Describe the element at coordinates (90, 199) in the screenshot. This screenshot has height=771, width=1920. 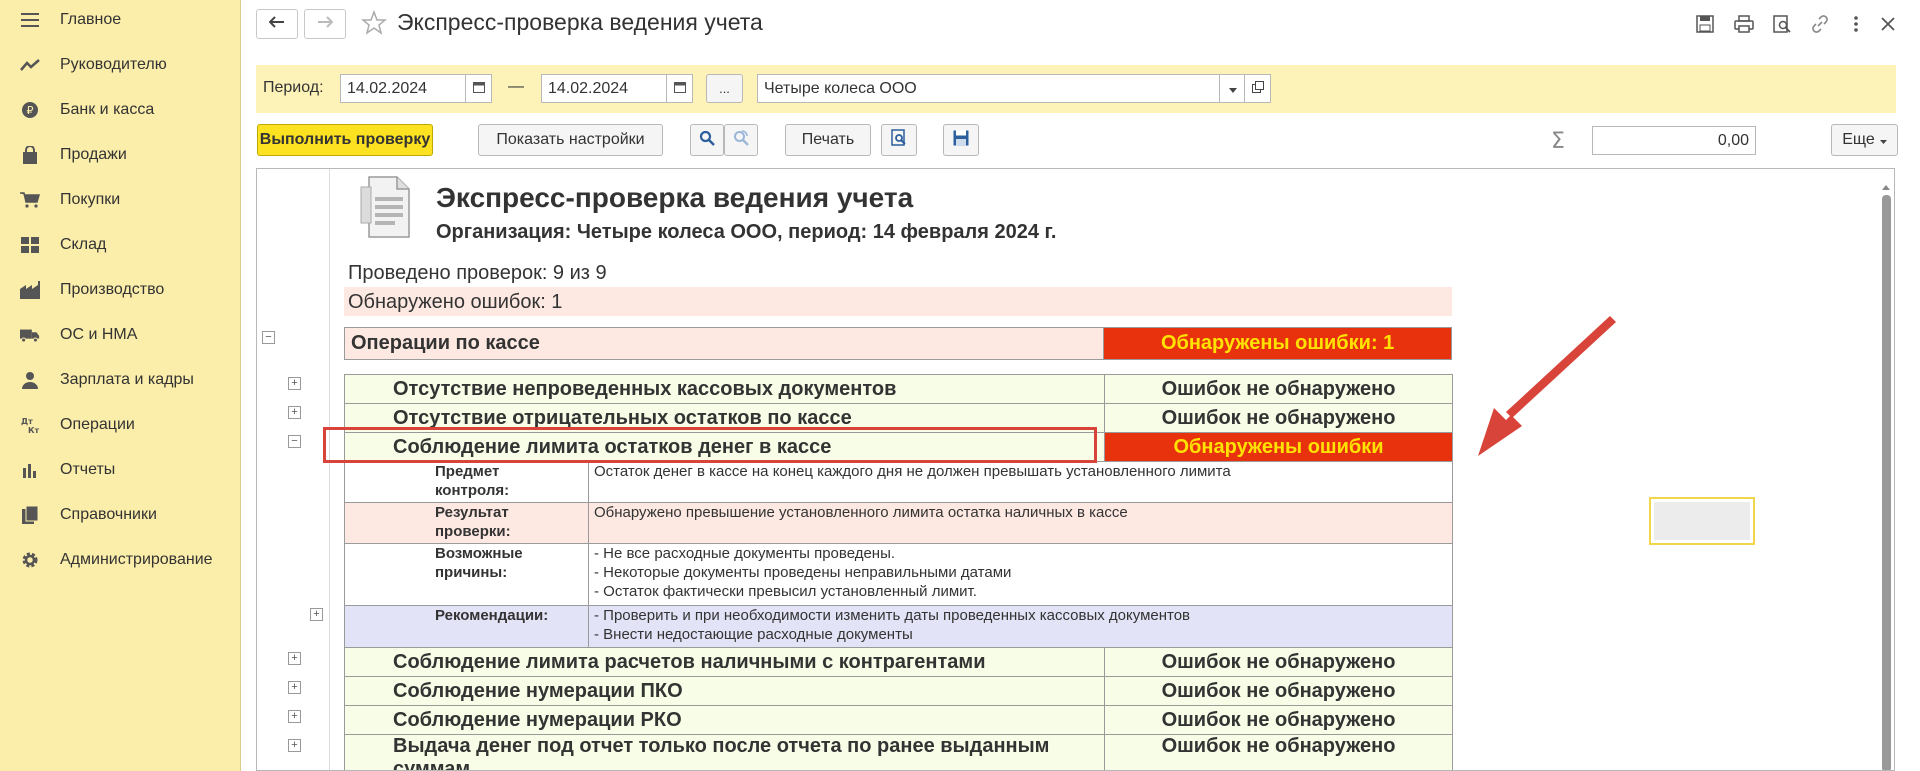
I see `sidebar-item-label: Покупки` at that location.